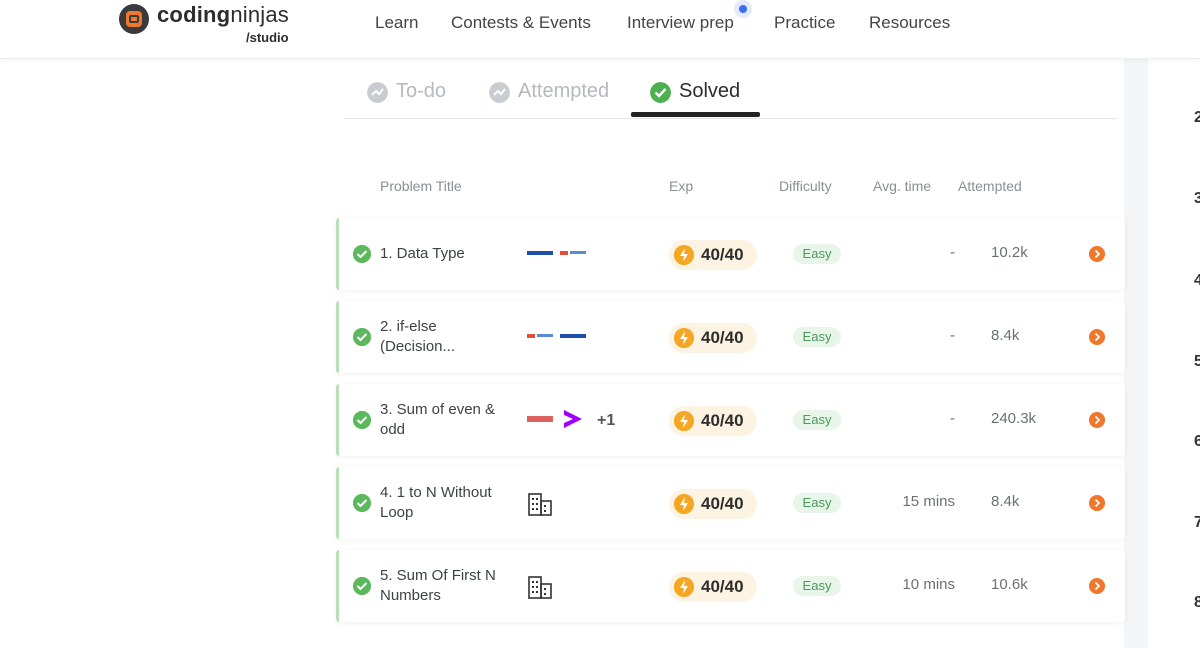  Describe the element at coordinates (445, 254) in the screenshot. I see `problem-title: 1. Data Type` at that location.